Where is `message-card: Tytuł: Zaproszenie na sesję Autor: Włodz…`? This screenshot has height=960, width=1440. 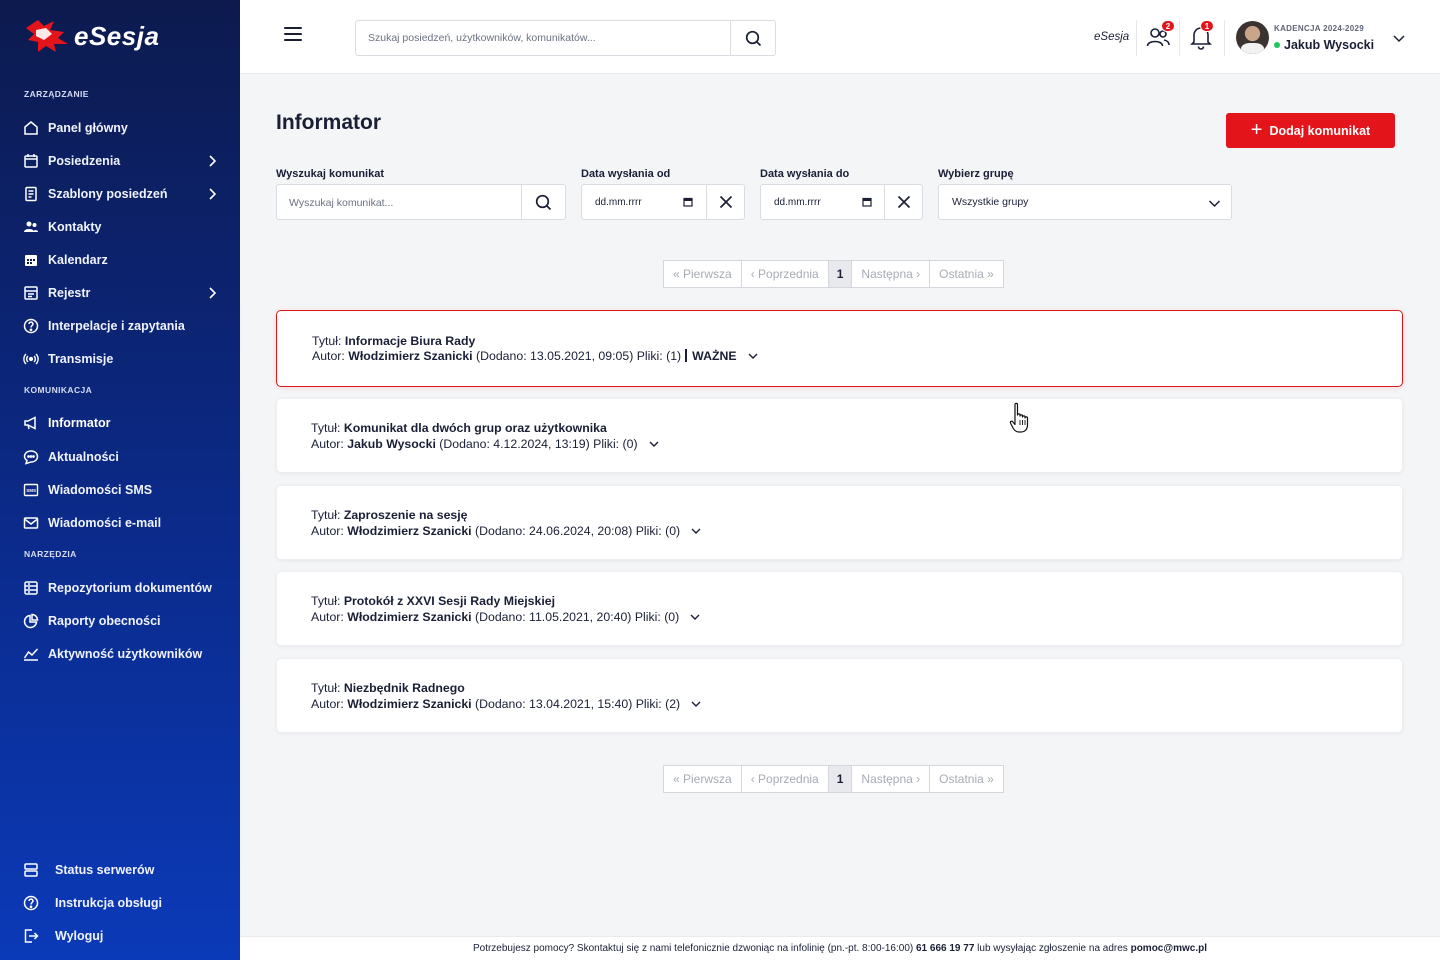 message-card: Tytuł: Zaproszenie na sesję Autor: Włodz… is located at coordinates (839, 522).